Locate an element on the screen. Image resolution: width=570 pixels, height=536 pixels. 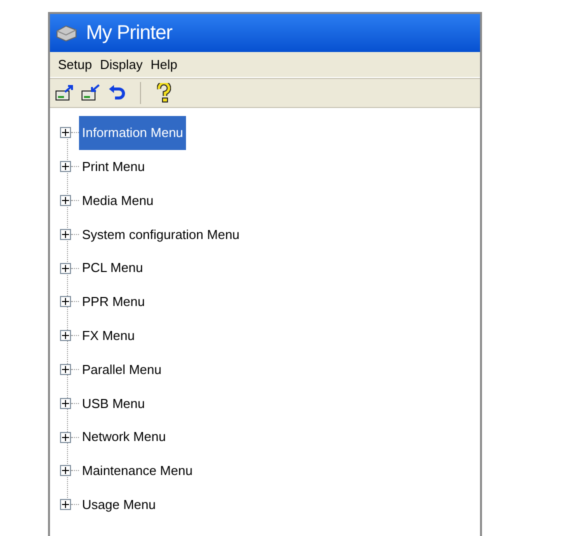
tree-item: PPR Menu is located at coordinates (113, 302).